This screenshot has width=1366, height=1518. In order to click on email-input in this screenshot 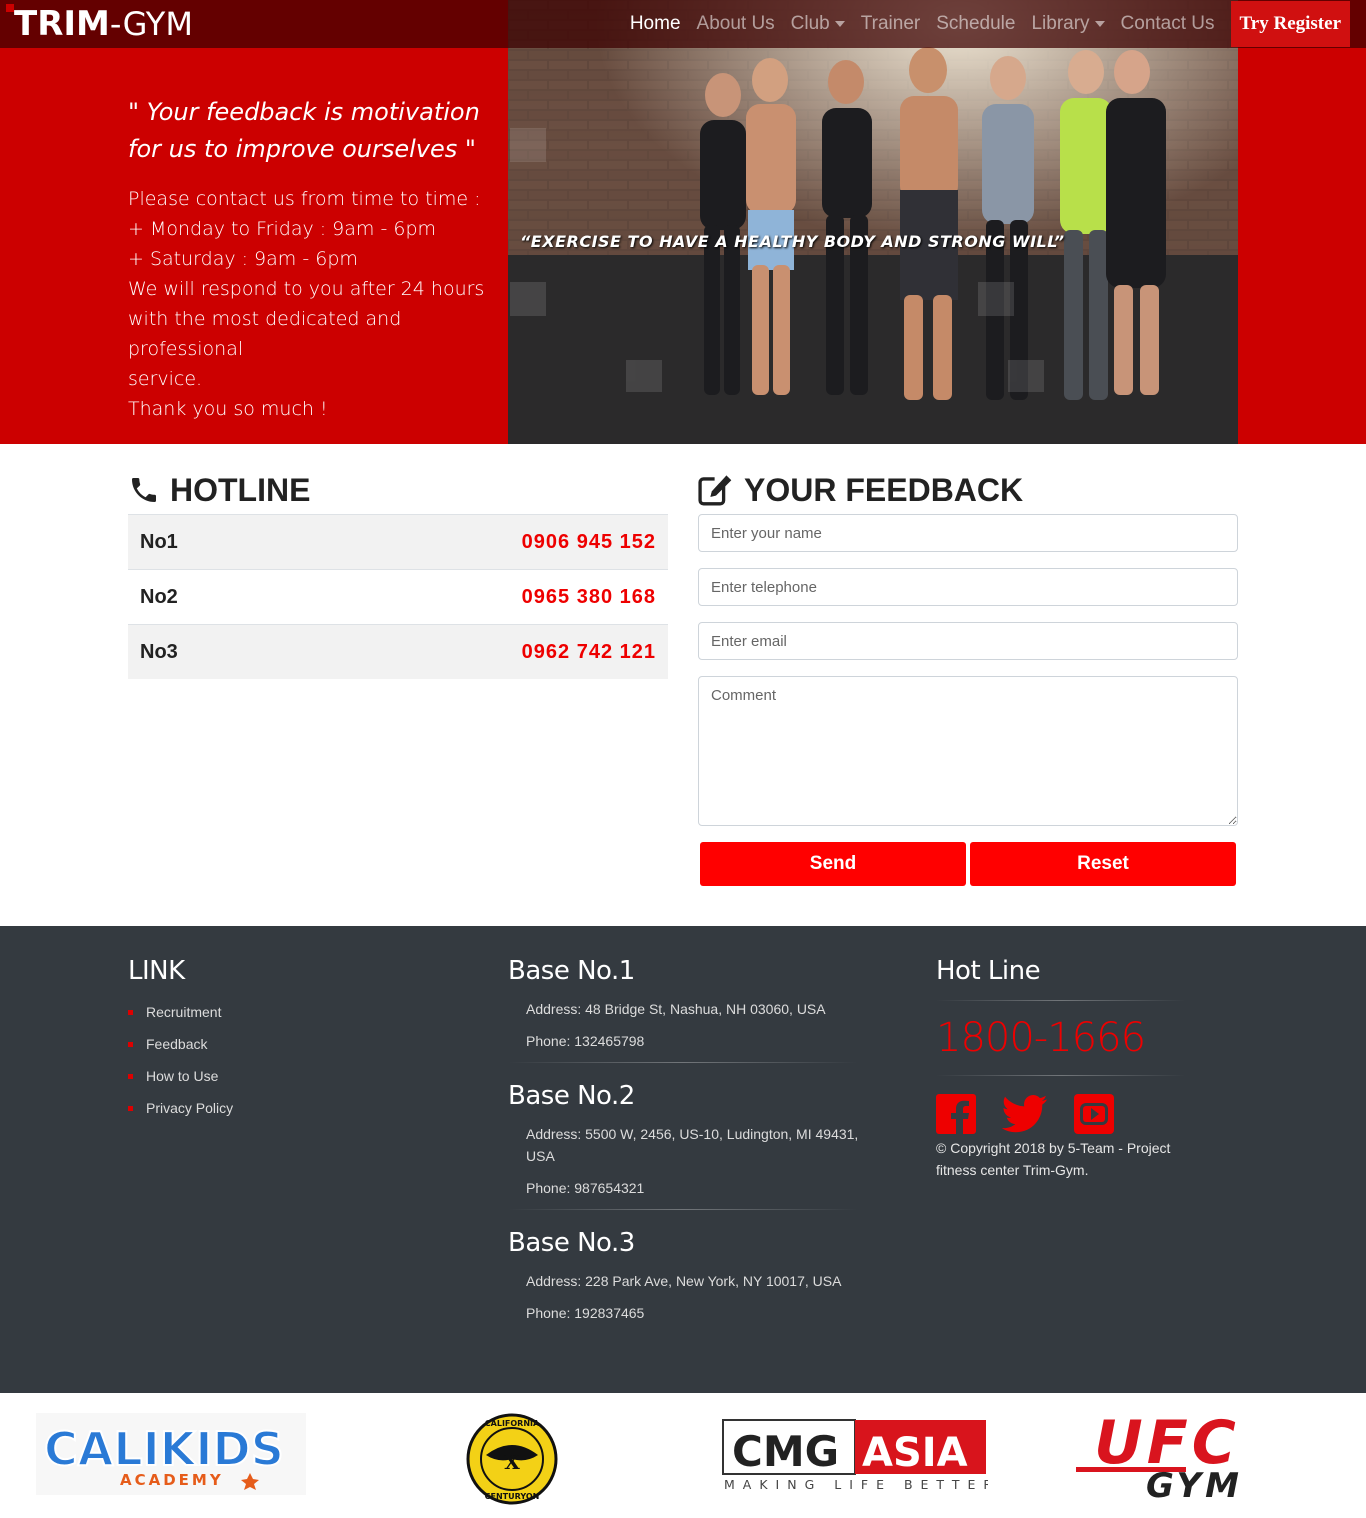, I will do `click(968, 641)`.